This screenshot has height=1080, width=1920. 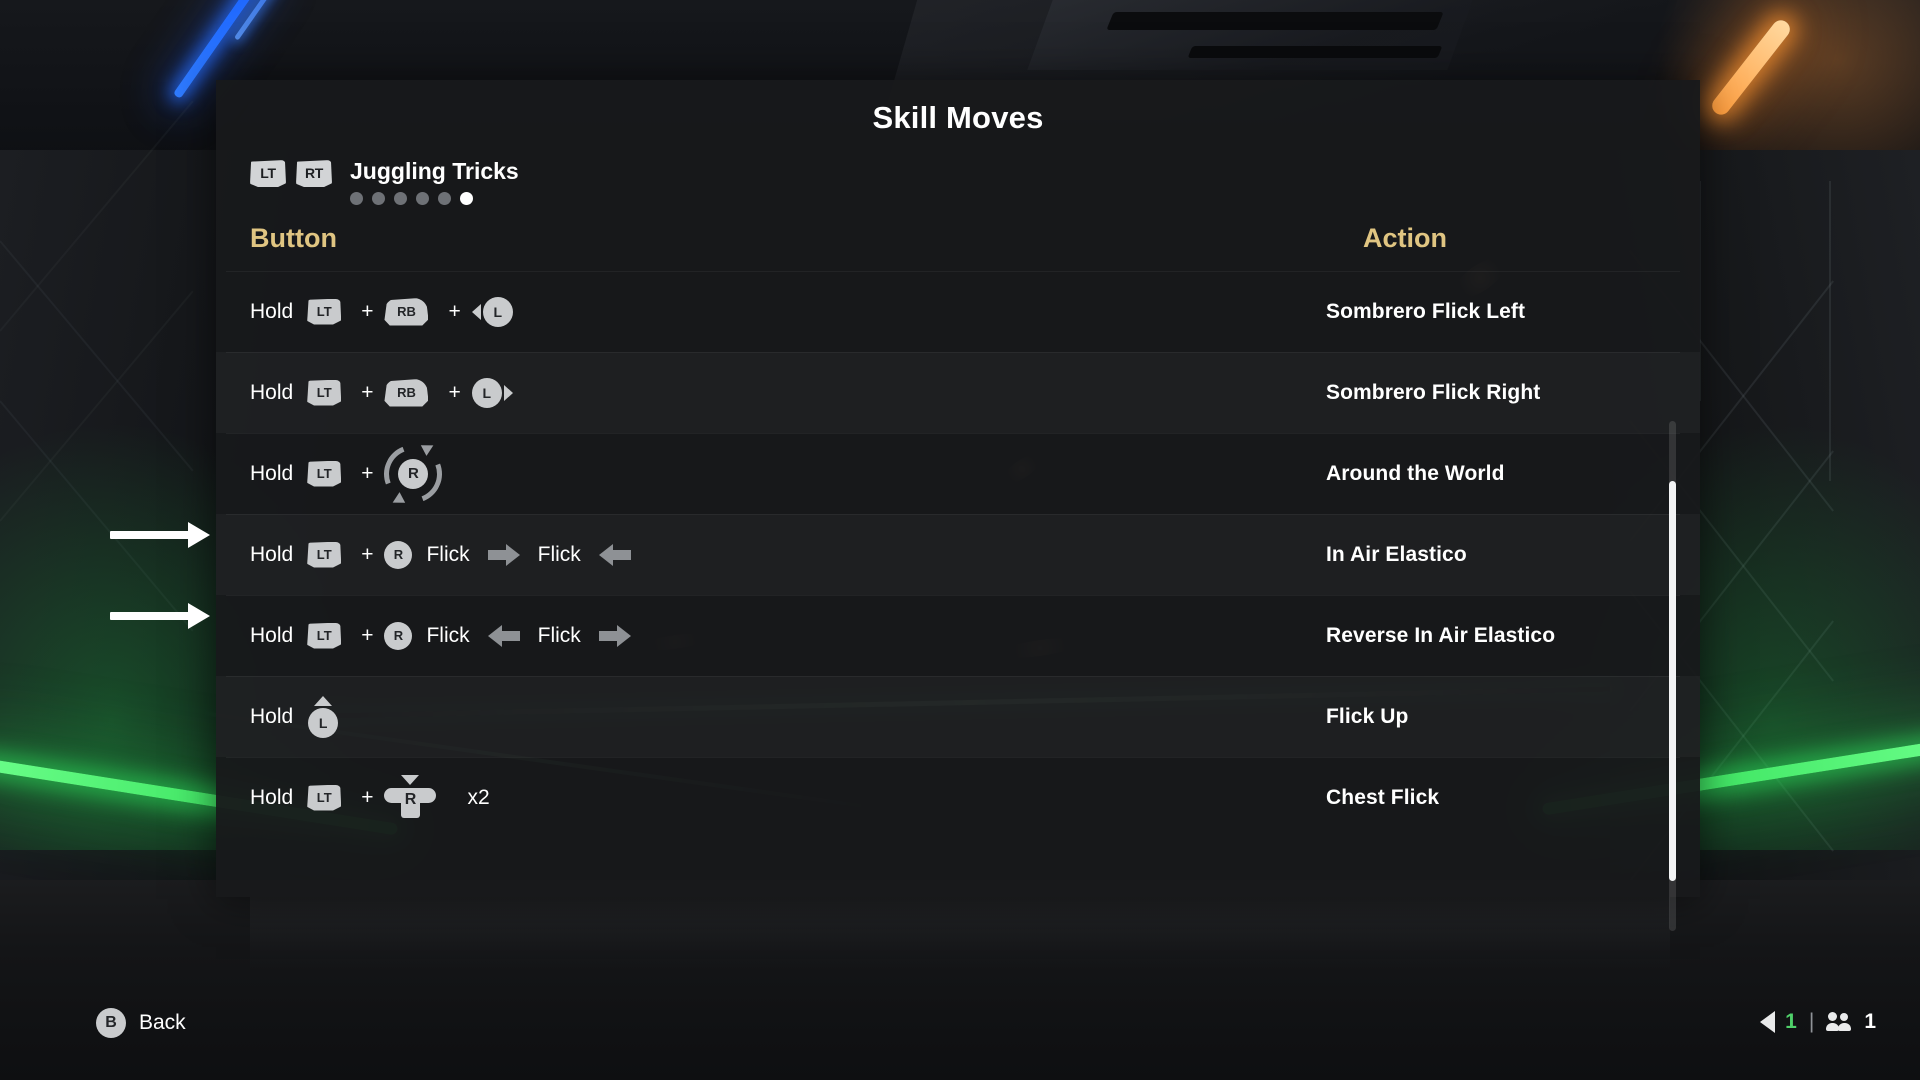 What do you see at coordinates (1383, 797) in the screenshot?
I see `action-name: Chest Flick` at bounding box center [1383, 797].